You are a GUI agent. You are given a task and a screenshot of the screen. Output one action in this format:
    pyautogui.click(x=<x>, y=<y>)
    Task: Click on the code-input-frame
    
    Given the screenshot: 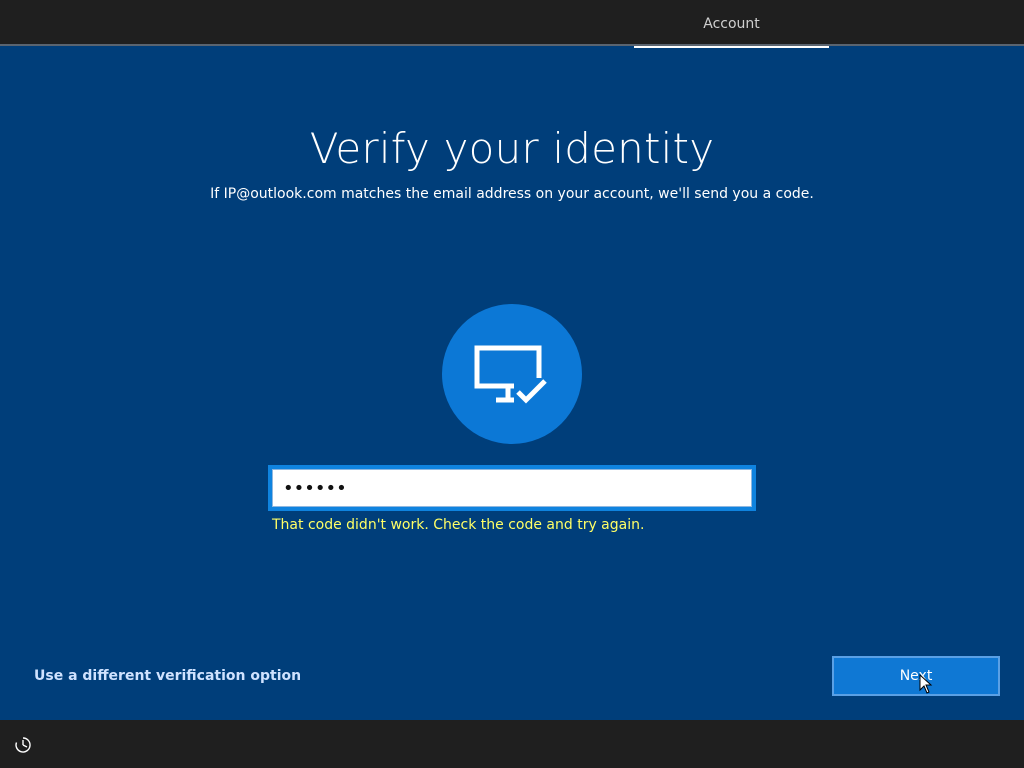 What is the action you would take?
    pyautogui.click(x=512, y=488)
    